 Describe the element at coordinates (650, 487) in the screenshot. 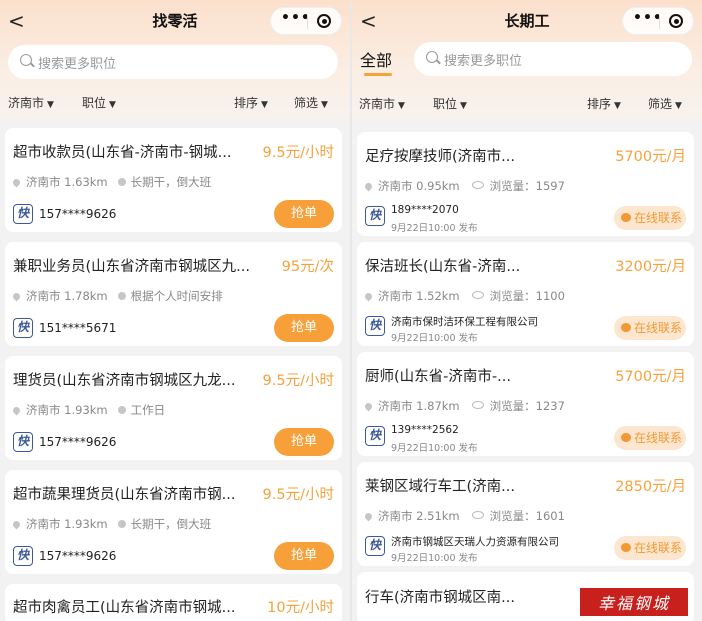

I see `job-pay: 2850元/月` at that location.